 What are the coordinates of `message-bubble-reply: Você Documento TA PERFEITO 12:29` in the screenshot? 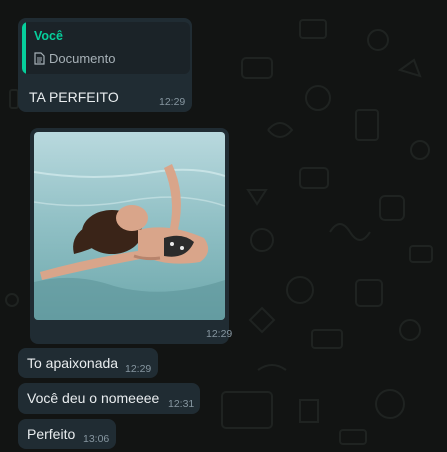 It's located at (105, 65).